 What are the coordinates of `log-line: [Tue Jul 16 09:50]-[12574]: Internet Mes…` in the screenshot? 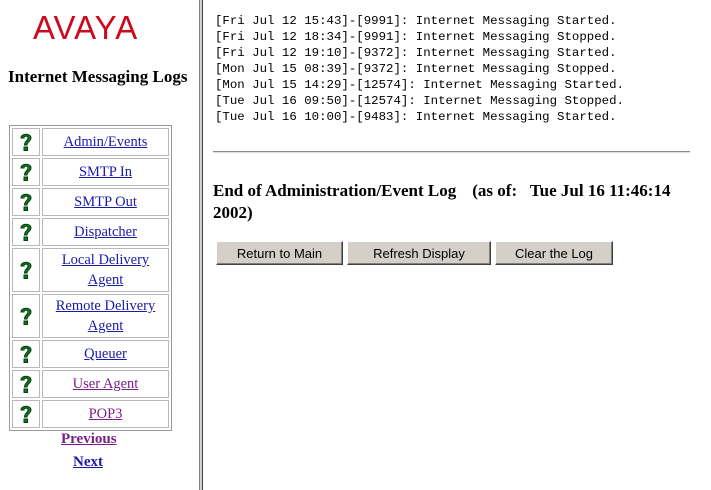 It's located at (419, 101).